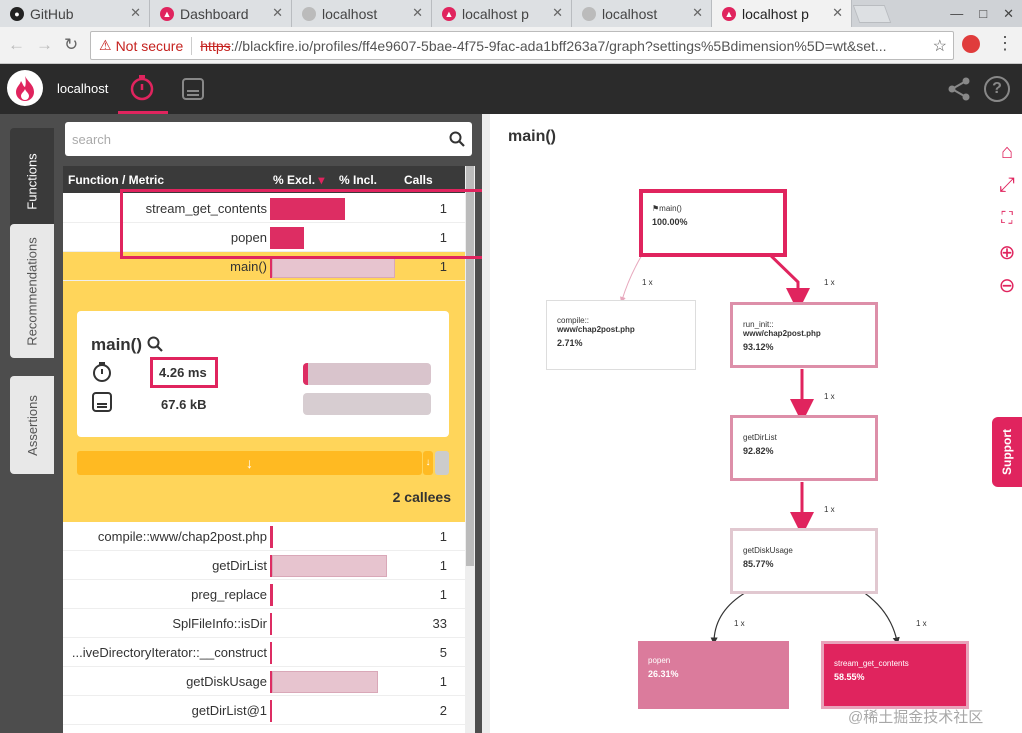  Describe the element at coordinates (916, 717) in the screenshot. I see `watermark: @稀土掘金技术社区` at that location.